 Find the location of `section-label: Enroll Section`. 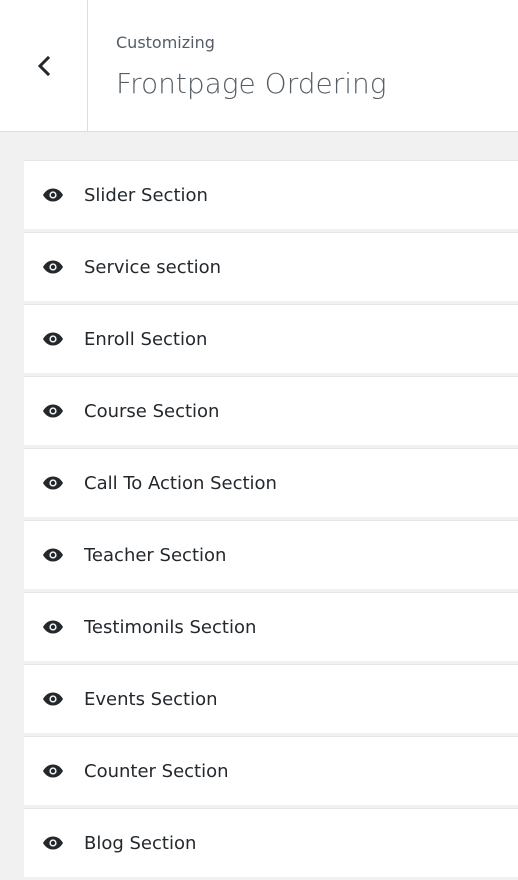

section-label: Enroll Section is located at coordinates (146, 339).